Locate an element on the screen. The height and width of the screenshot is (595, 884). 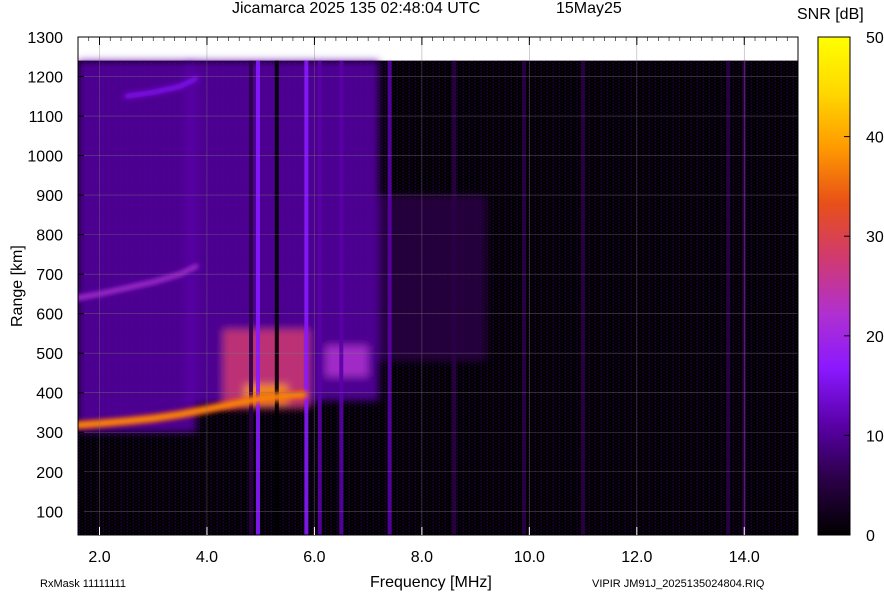
y-tick-label-0: 100 is located at coordinates (49, 512).